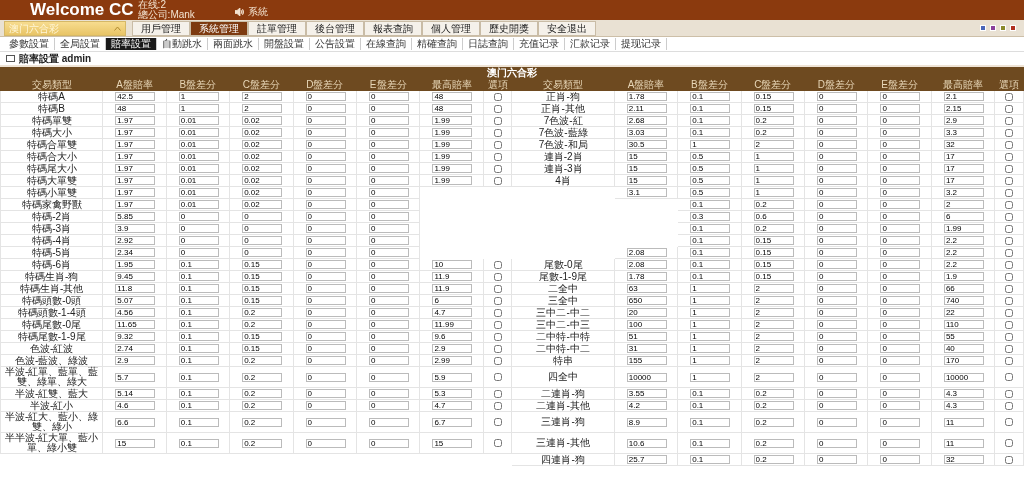 The image size is (1024, 486). What do you see at coordinates (182, 44) in the screenshot?
I see `submenu-tab: 自動跳水` at bounding box center [182, 44].